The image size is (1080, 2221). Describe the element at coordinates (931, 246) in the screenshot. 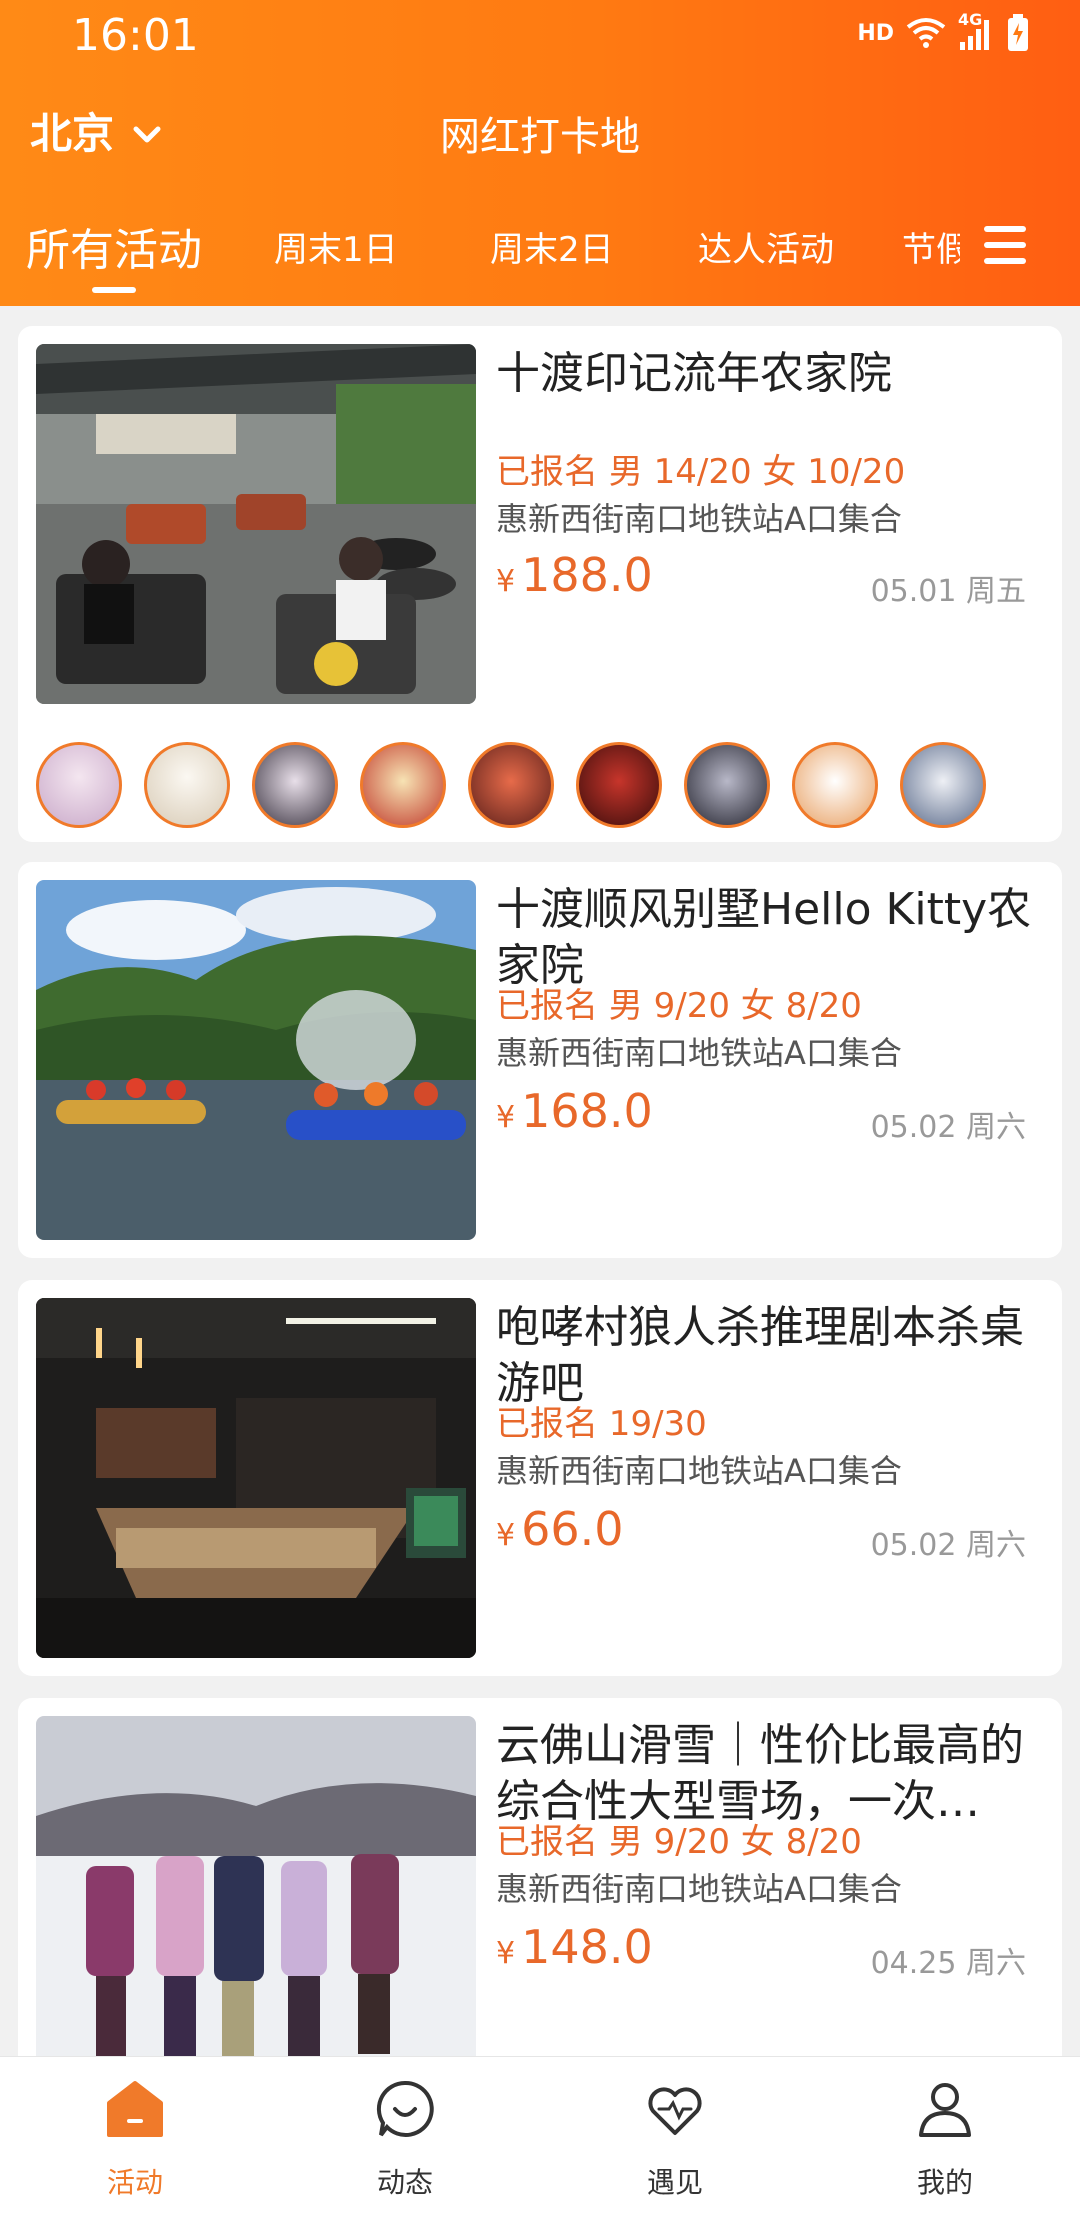

I see `tab-holiday: 节假` at that location.